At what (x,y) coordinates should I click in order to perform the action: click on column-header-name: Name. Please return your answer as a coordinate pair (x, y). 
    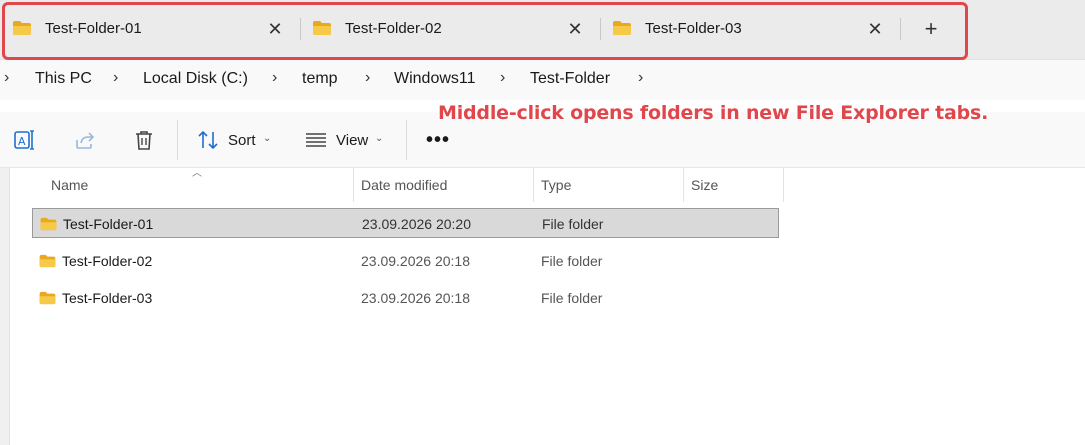
    Looking at the image, I should click on (69, 185).